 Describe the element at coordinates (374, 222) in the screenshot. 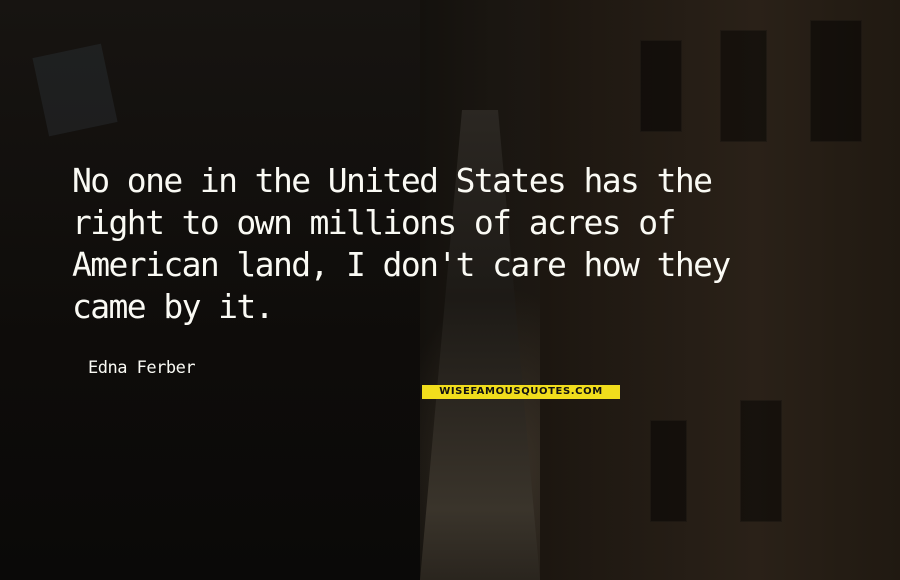

I see `quote-line: right to own millions of acres of` at that location.